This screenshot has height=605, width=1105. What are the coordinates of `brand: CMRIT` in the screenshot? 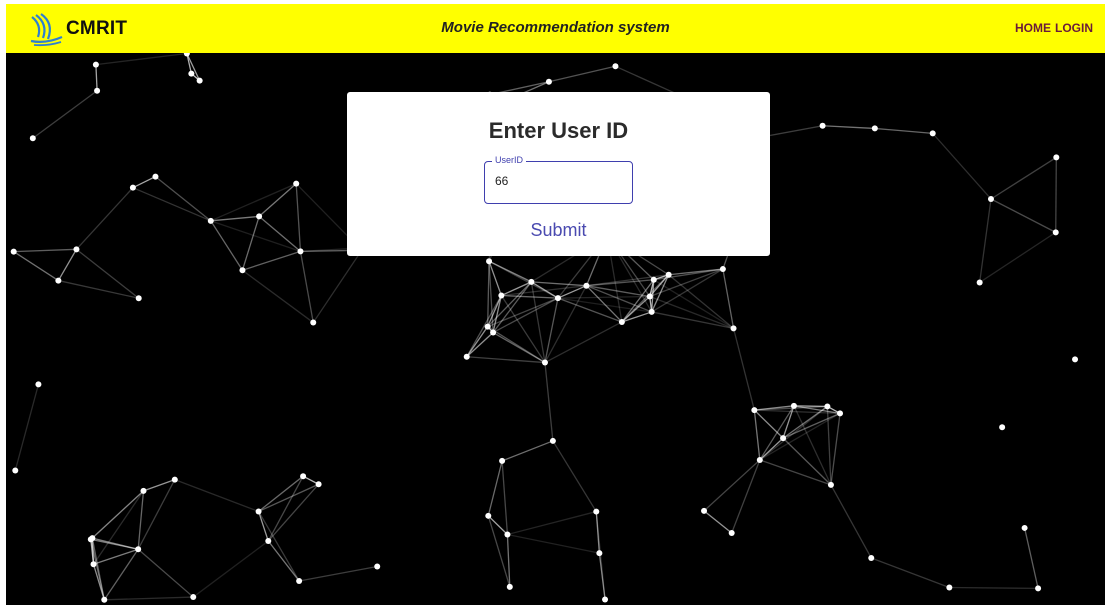 It's located at (77, 29).